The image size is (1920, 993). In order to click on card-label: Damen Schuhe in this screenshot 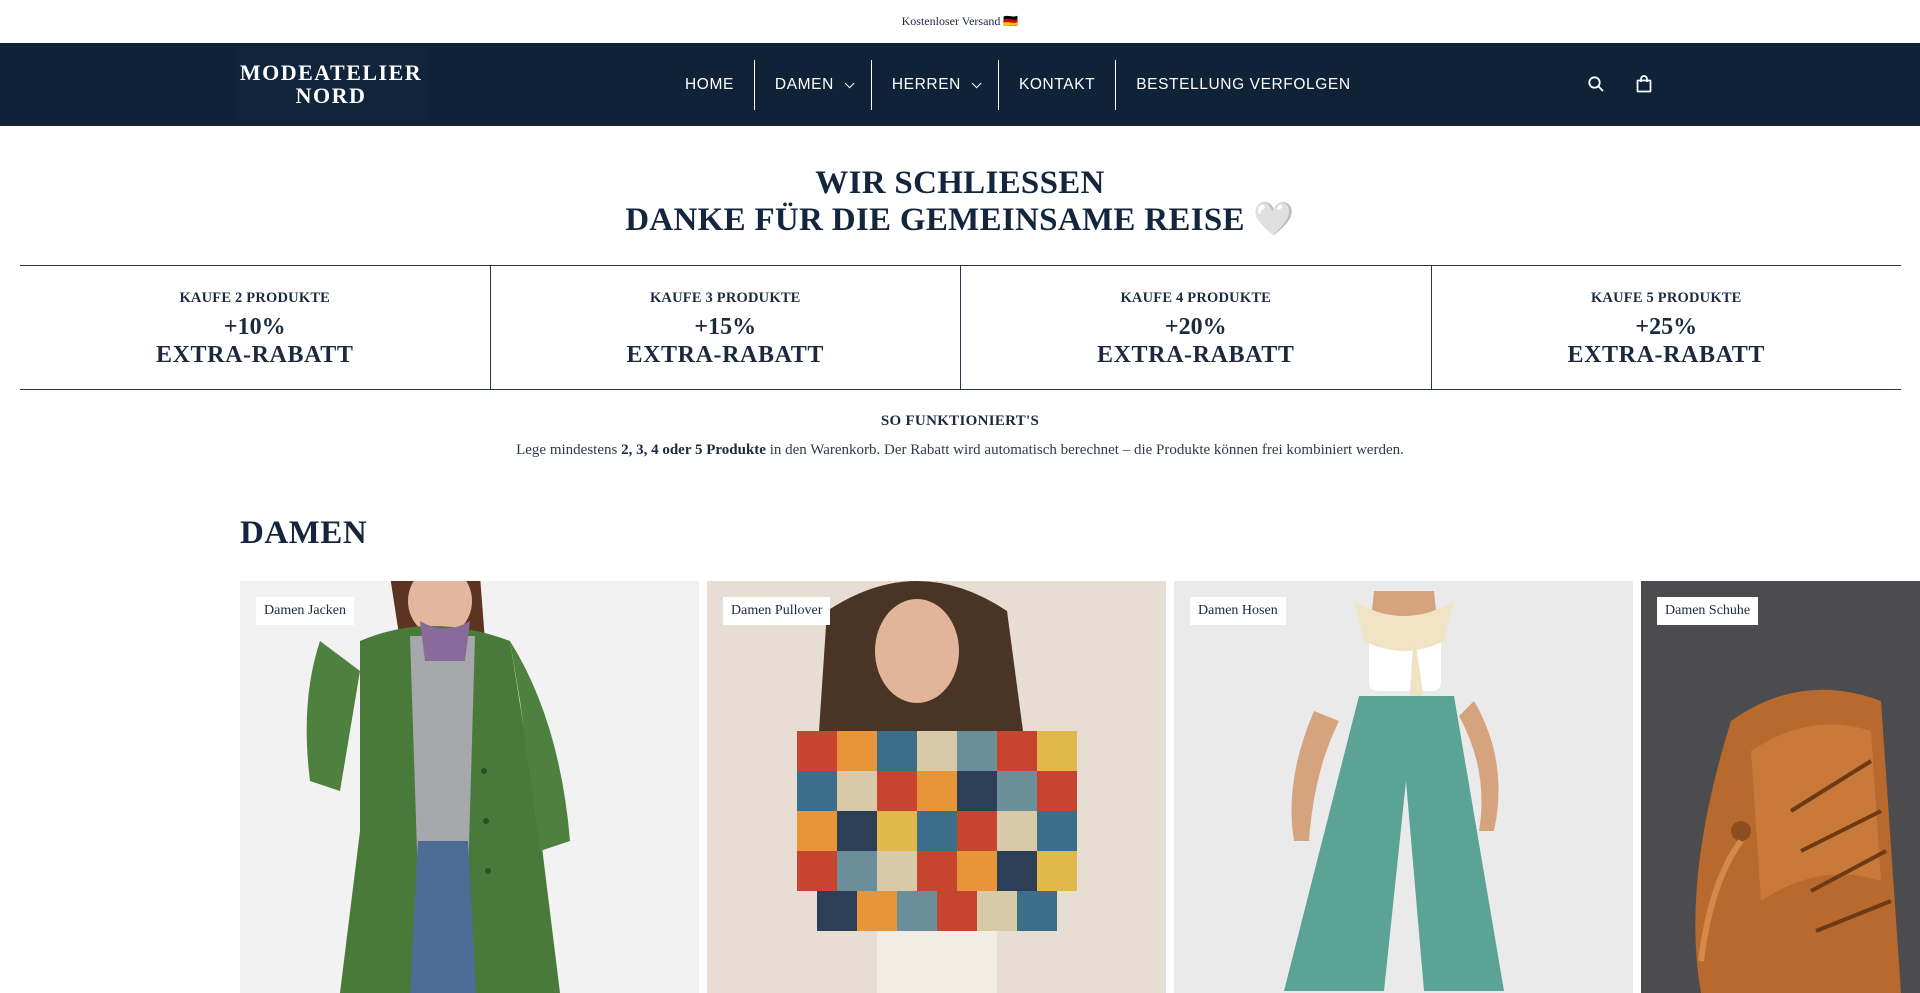, I will do `click(1708, 611)`.